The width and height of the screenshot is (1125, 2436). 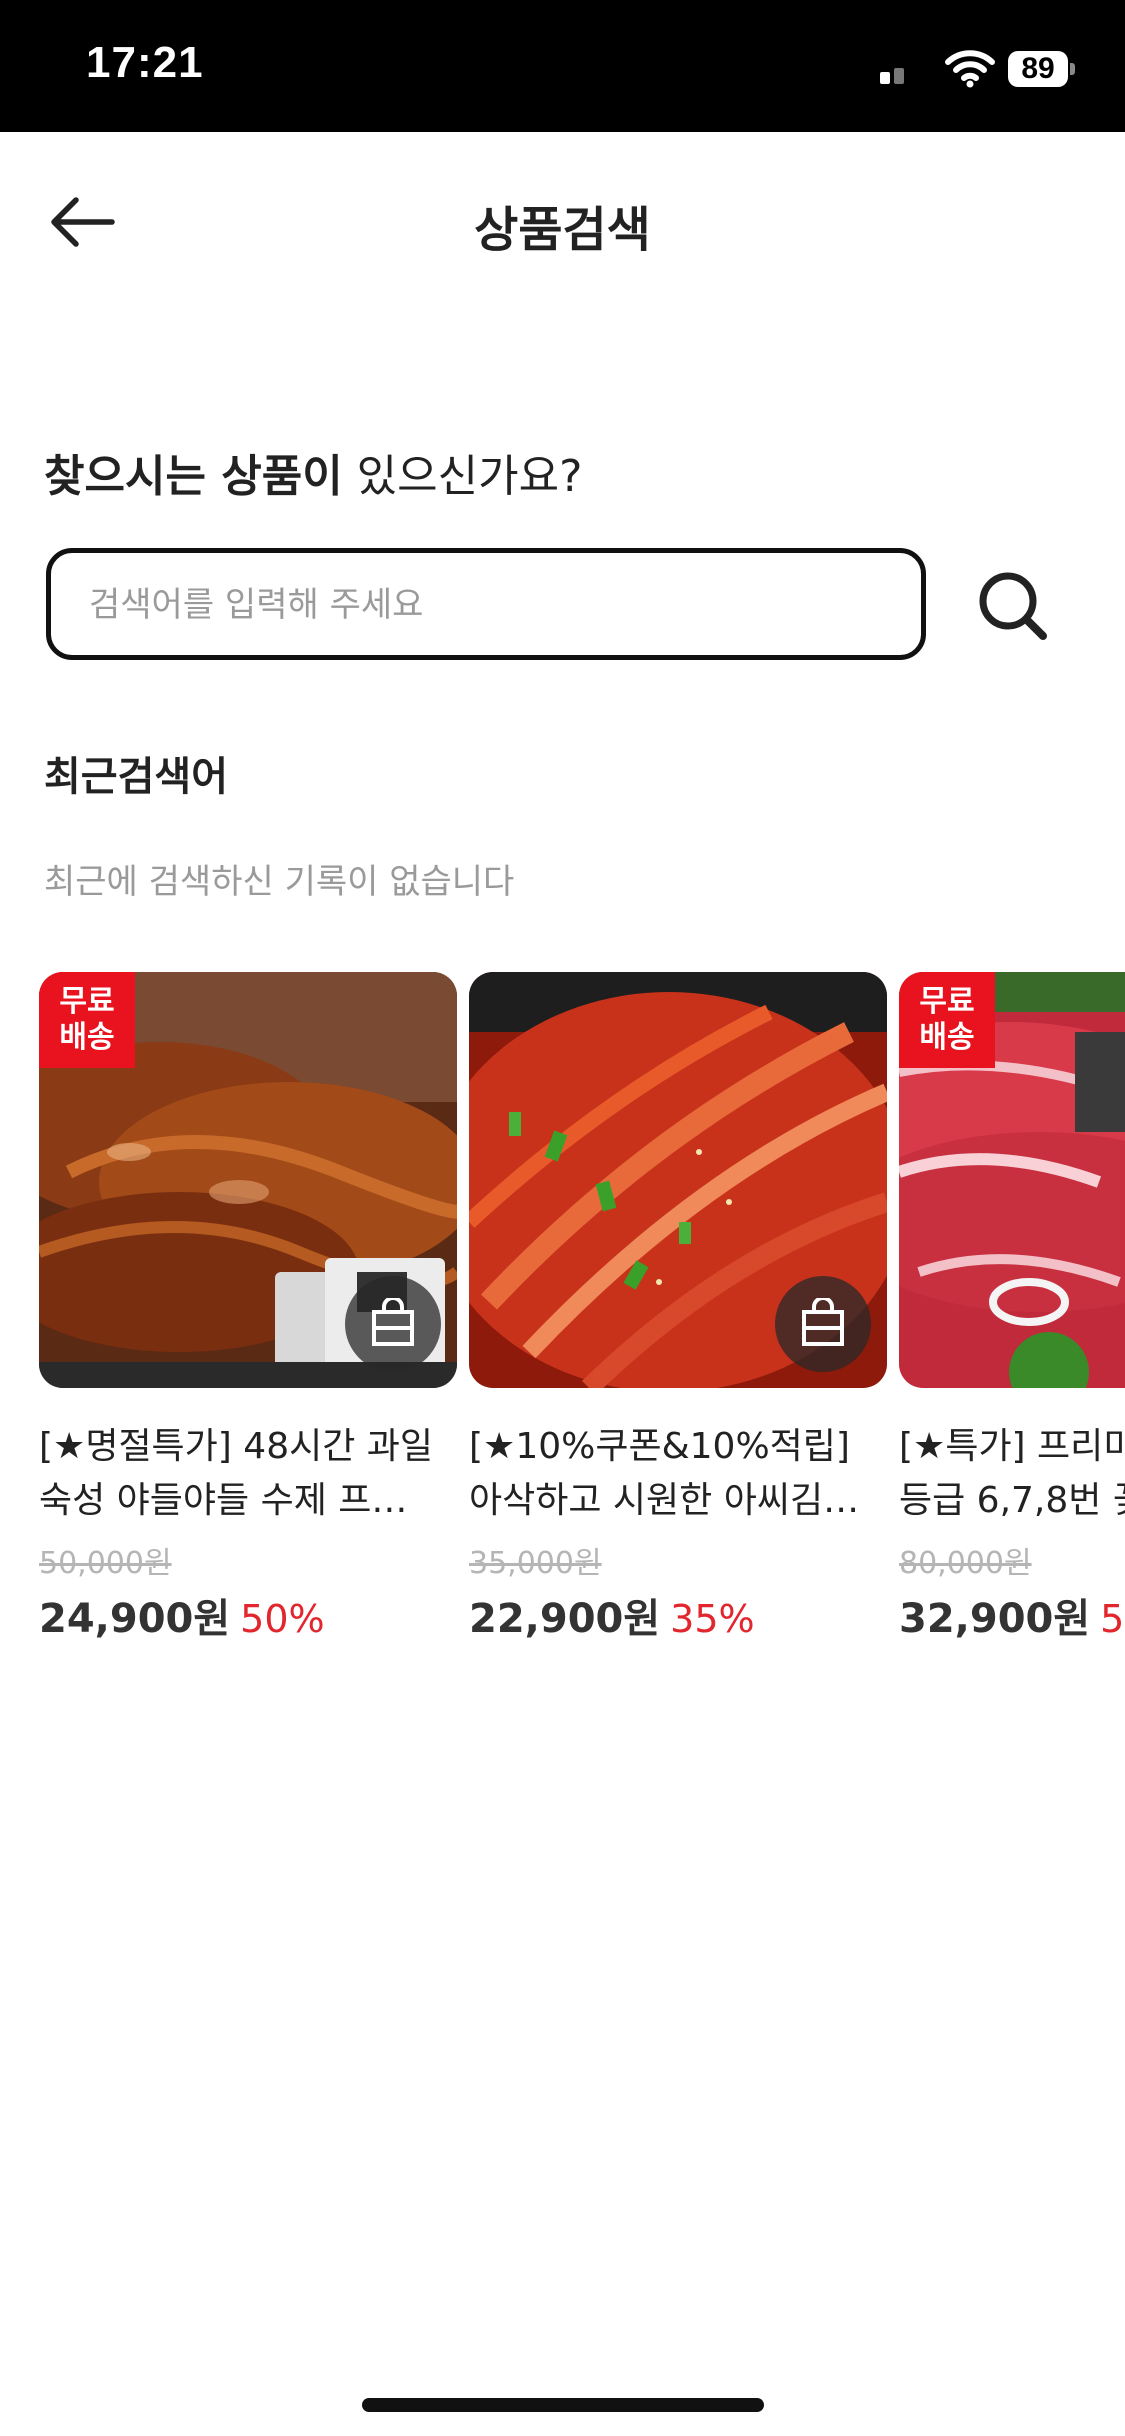 What do you see at coordinates (1112, 1619) in the screenshot?
I see `discount-rate: 59` at bounding box center [1112, 1619].